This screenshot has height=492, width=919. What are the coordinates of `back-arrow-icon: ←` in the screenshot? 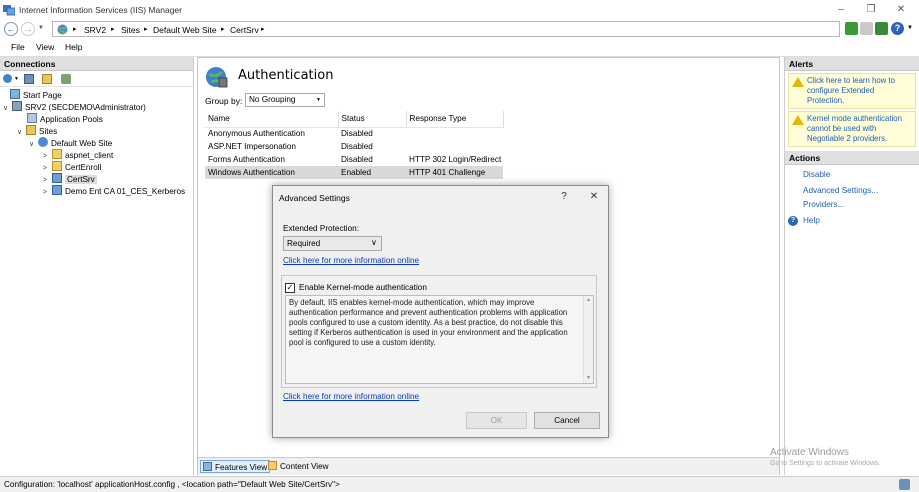 It's located at (11, 29).